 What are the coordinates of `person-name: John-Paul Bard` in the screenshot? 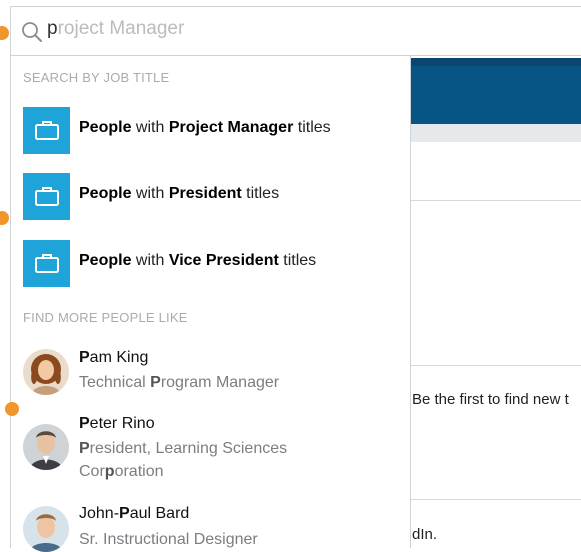 It's located at (134, 513).